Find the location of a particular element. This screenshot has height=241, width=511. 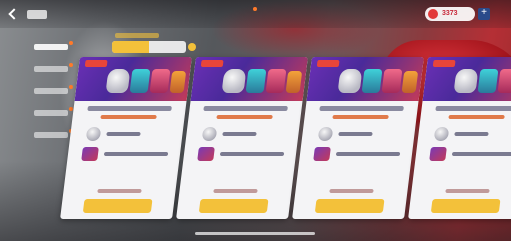

home-indicator is located at coordinates (255, 233).